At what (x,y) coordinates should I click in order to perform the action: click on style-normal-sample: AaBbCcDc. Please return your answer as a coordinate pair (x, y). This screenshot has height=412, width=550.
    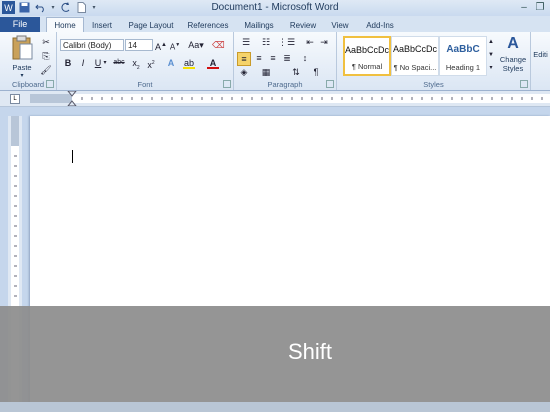
    Looking at the image, I should click on (367, 50).